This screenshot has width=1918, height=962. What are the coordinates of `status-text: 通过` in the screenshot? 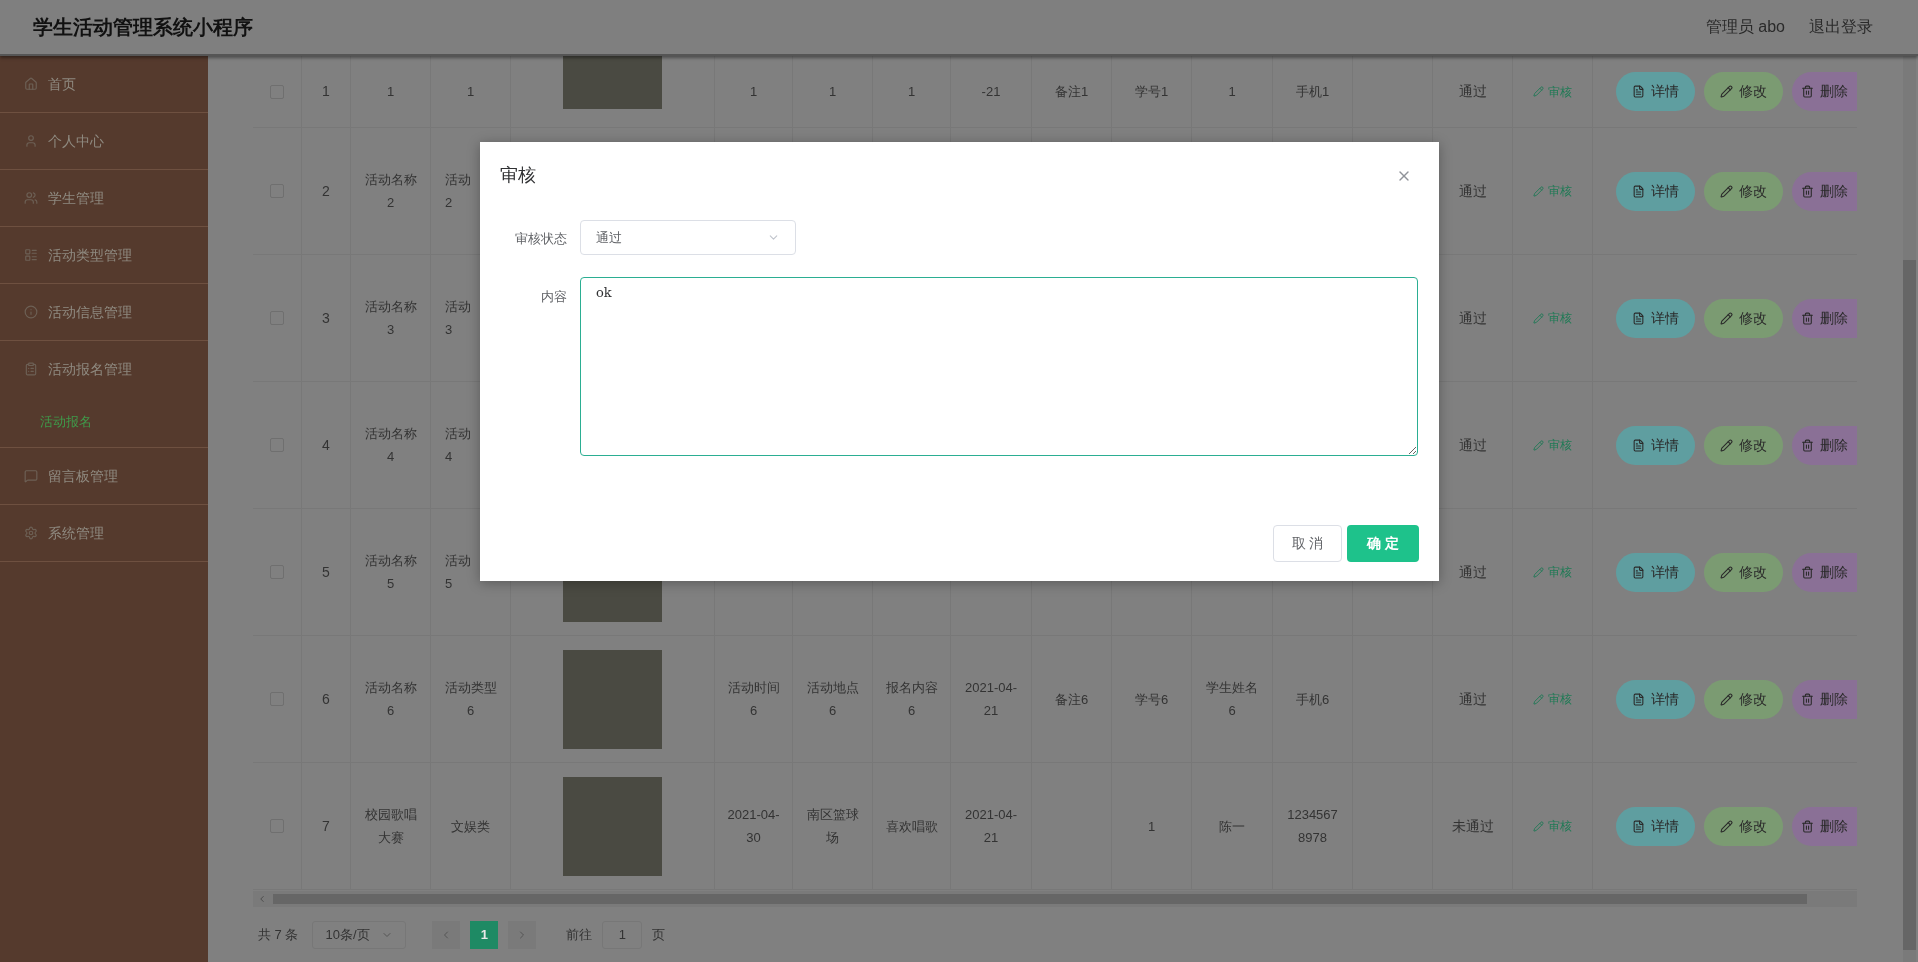 It's located at (1472, 572).